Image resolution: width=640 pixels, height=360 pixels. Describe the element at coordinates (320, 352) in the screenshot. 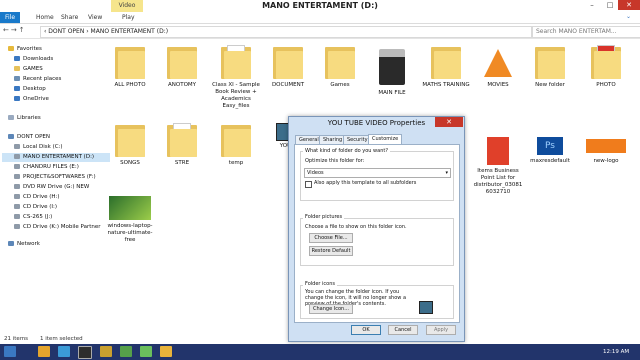

I see `taskbar` at that location.